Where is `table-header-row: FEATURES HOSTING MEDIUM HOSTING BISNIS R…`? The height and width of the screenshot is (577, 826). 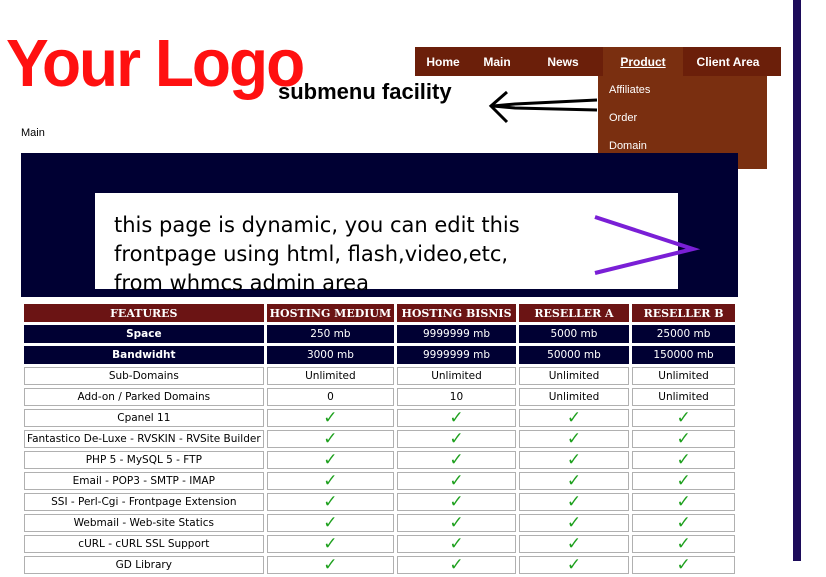 table-header-row: FEATURES HOSTING MEDIUM HOSTING BISNIS R… is located at coordinates (379, 313).